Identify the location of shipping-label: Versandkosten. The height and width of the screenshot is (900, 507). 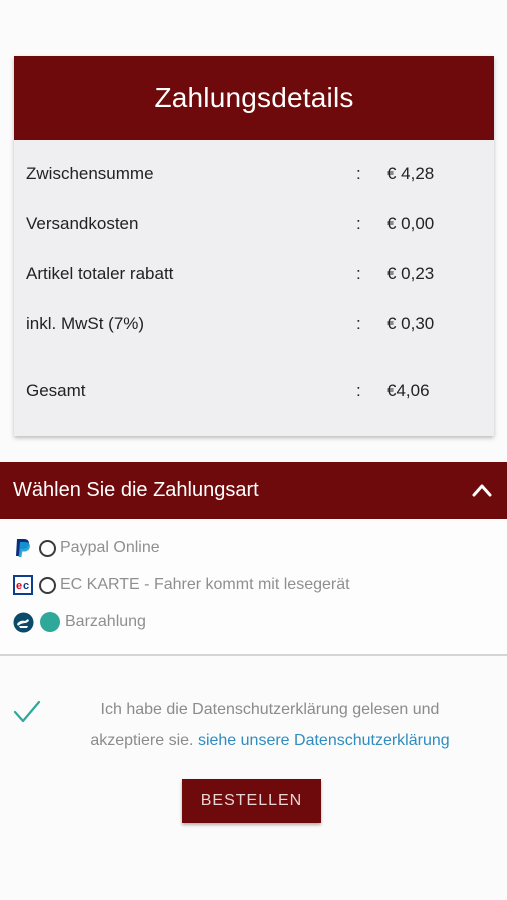
(82, 223).